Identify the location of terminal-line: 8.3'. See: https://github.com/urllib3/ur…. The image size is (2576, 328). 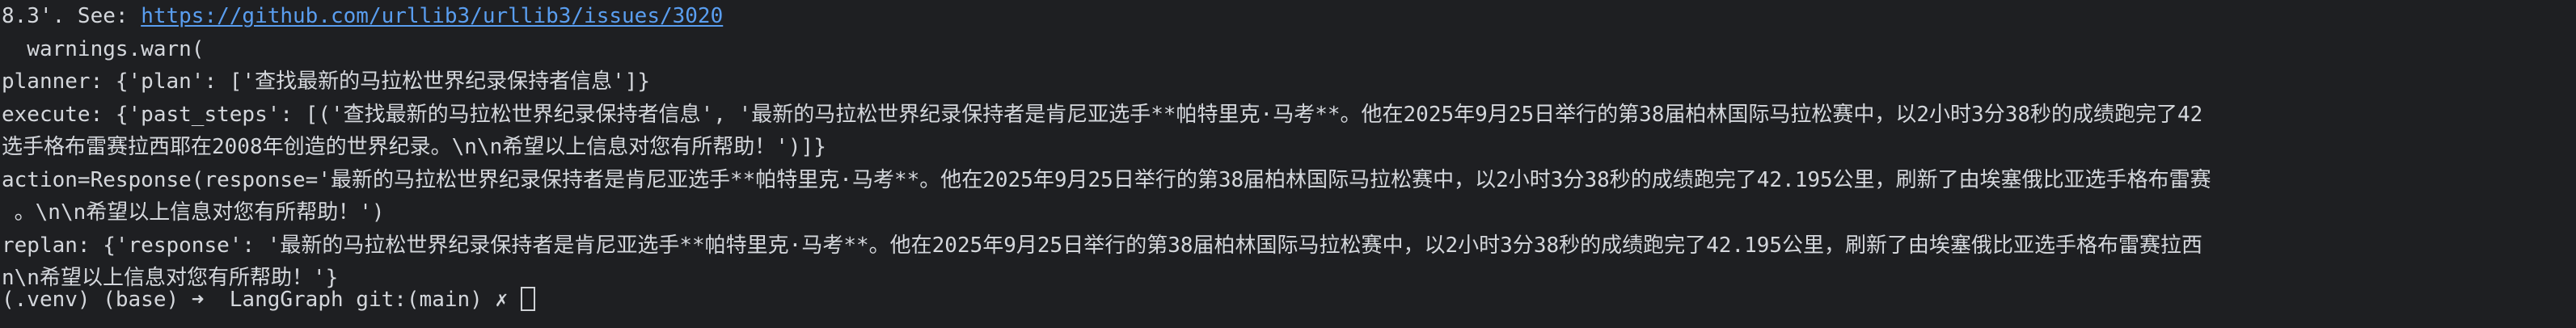
(1288, 16).